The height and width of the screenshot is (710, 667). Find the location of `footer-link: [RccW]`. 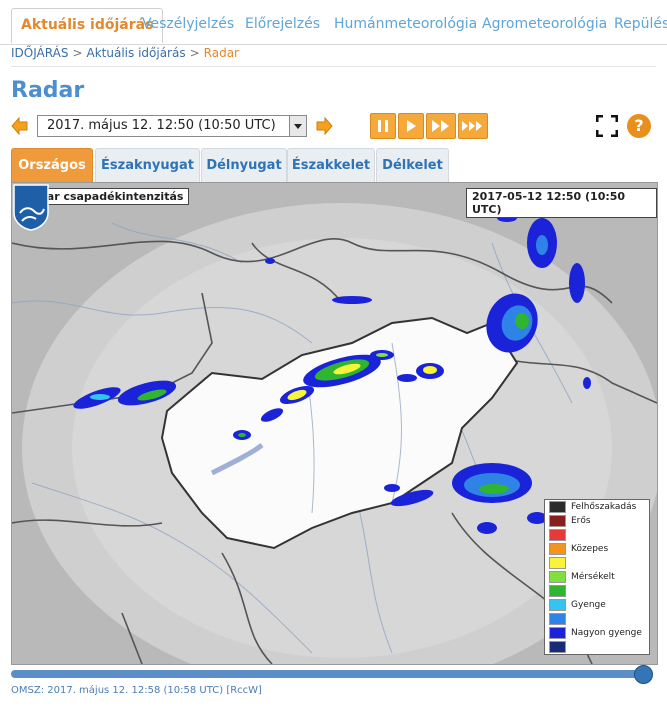

footer-link: [RccW] is located at coordinates (244, 690).